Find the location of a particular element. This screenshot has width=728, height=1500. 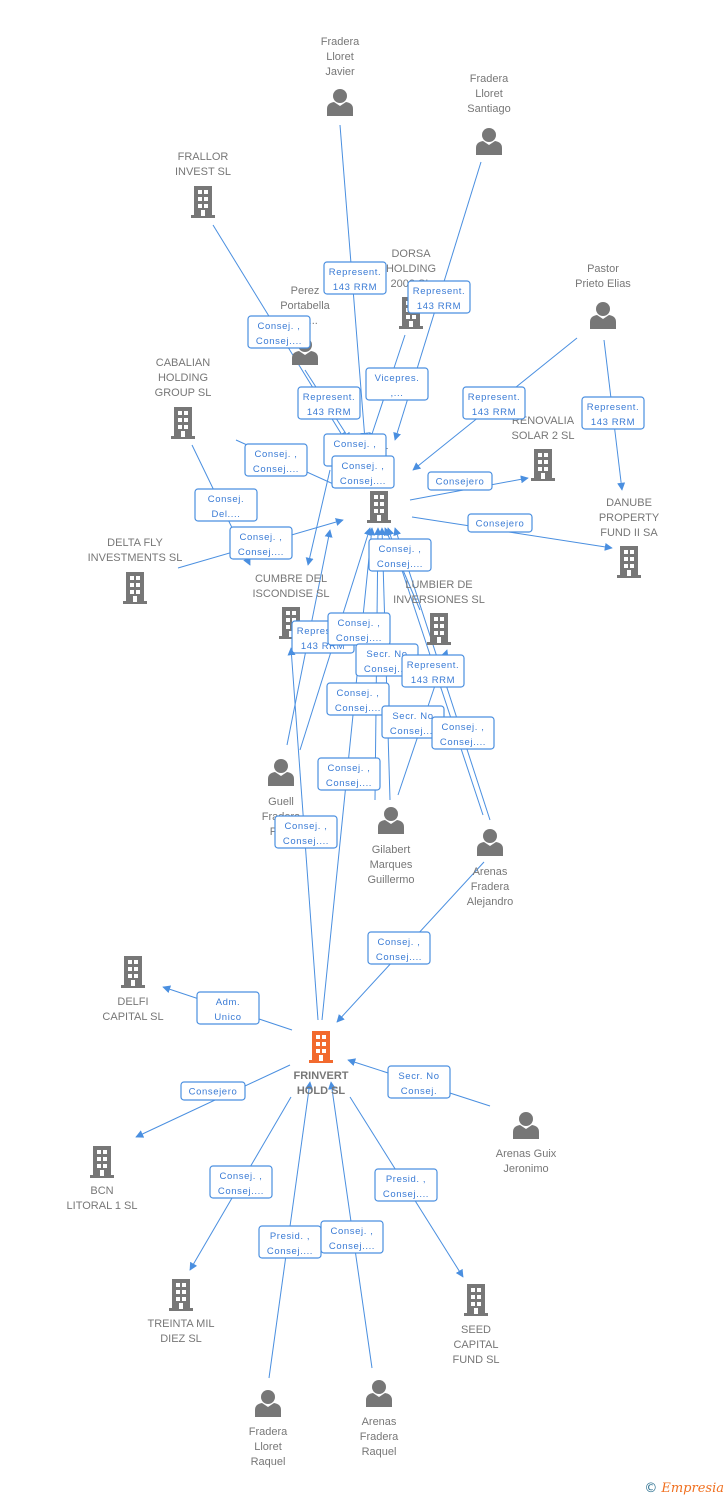

node-arenas-alejandro: Arenas Fradera Alejandro is located at coordinates (490, 868).